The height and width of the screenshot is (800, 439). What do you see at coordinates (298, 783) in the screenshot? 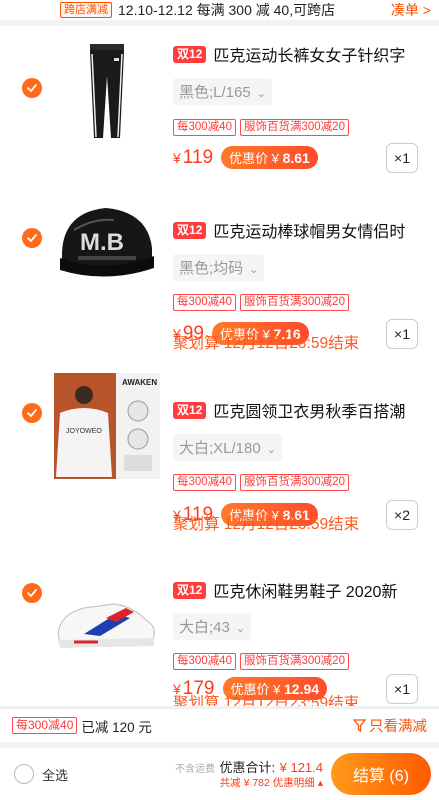
I see `discount-detail-link: 优惠明细 ▴` at bounding box center [298, 783].